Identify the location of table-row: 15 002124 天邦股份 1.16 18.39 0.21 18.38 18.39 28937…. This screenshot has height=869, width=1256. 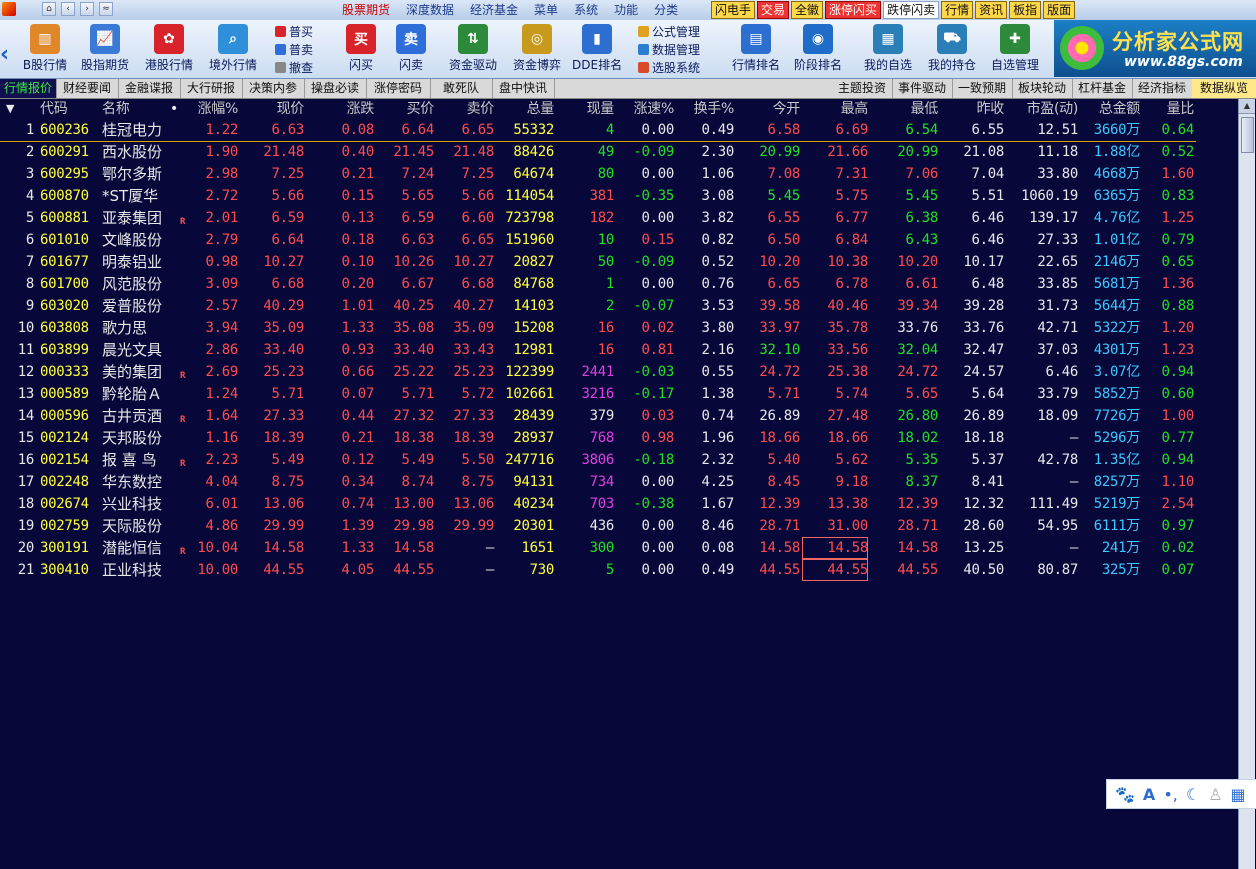
(598, 438).